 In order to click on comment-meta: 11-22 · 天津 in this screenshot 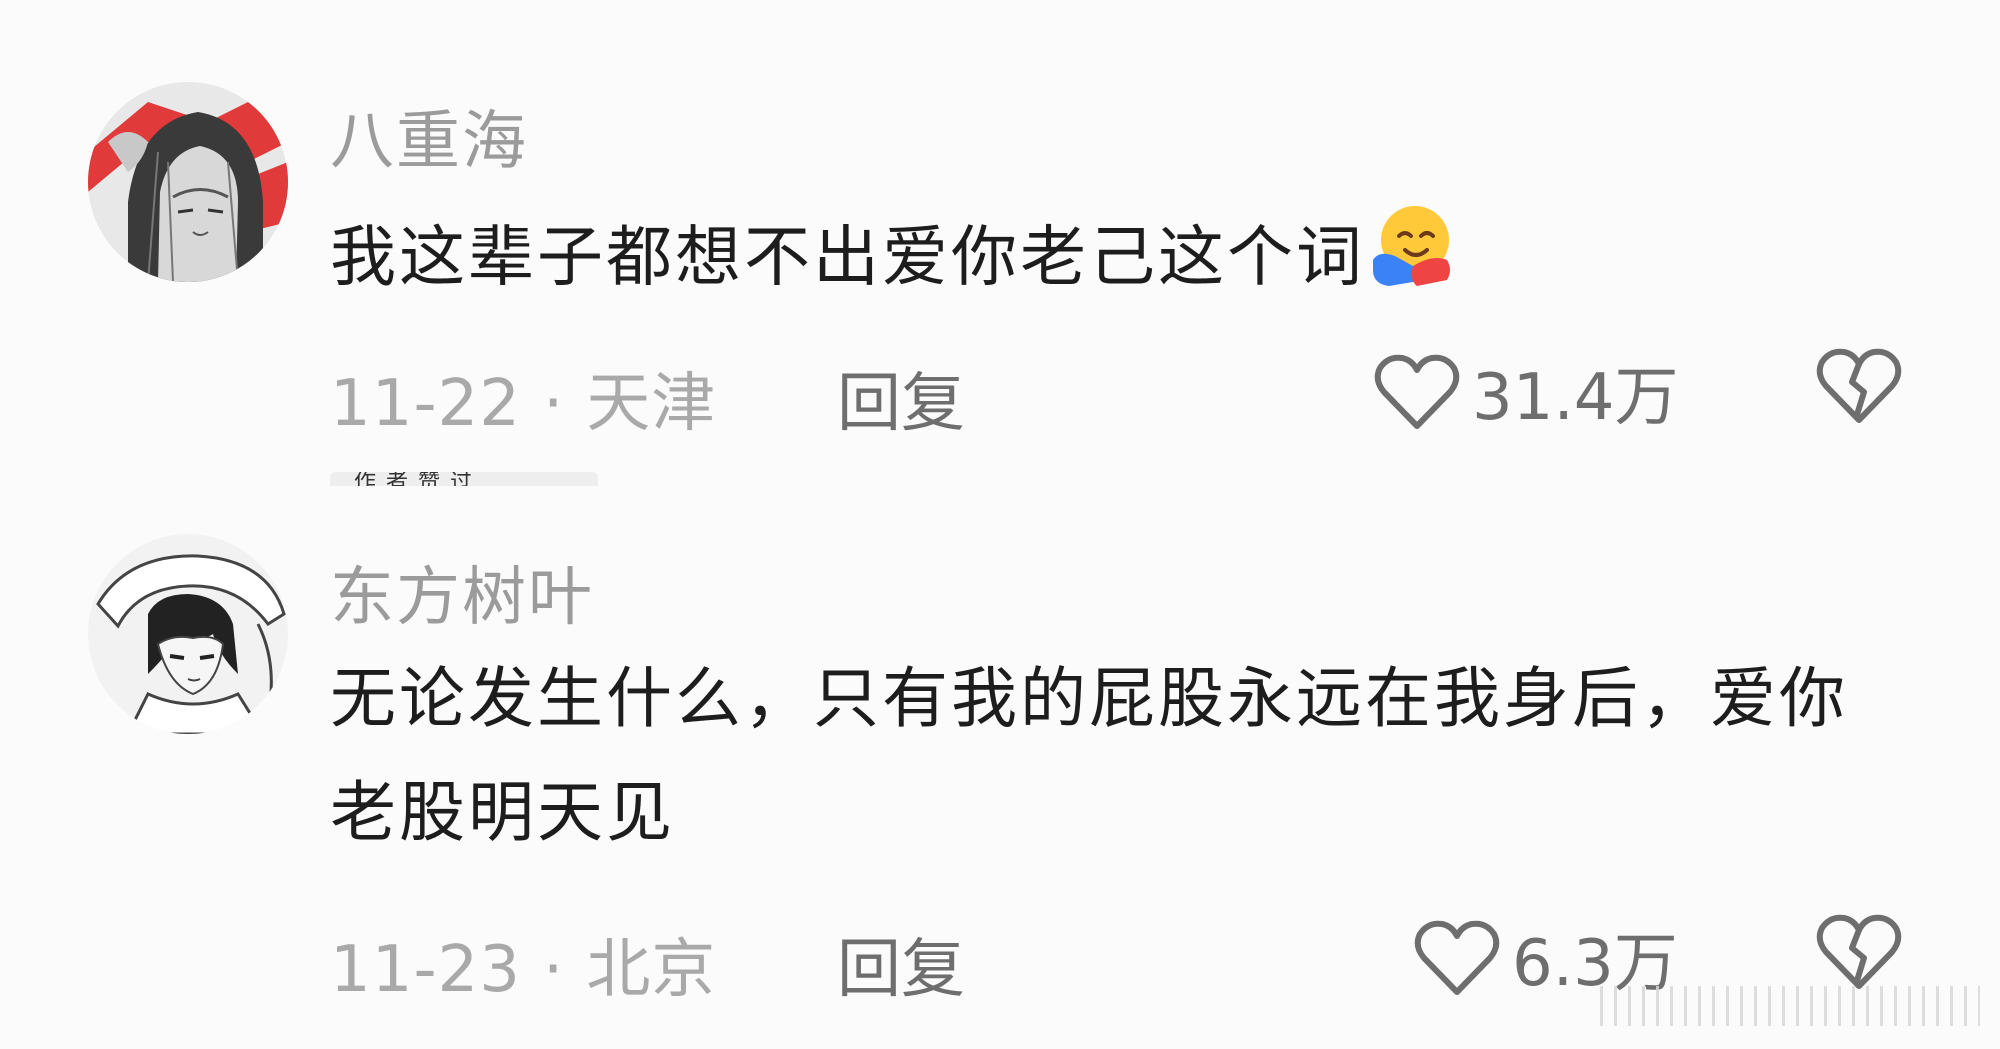, I will do `click(523, 398)`.